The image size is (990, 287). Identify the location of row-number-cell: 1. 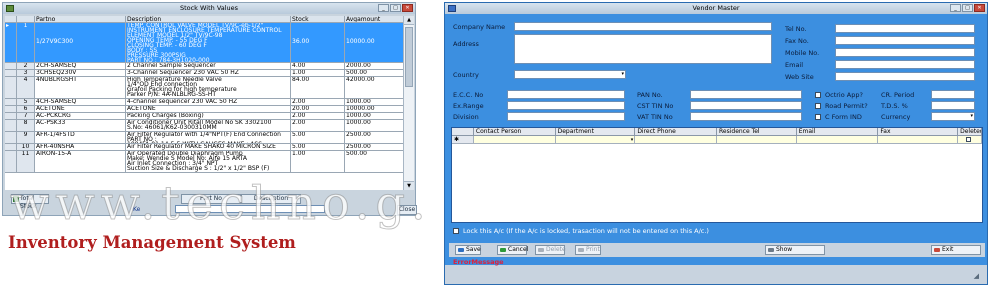
(26, 42).